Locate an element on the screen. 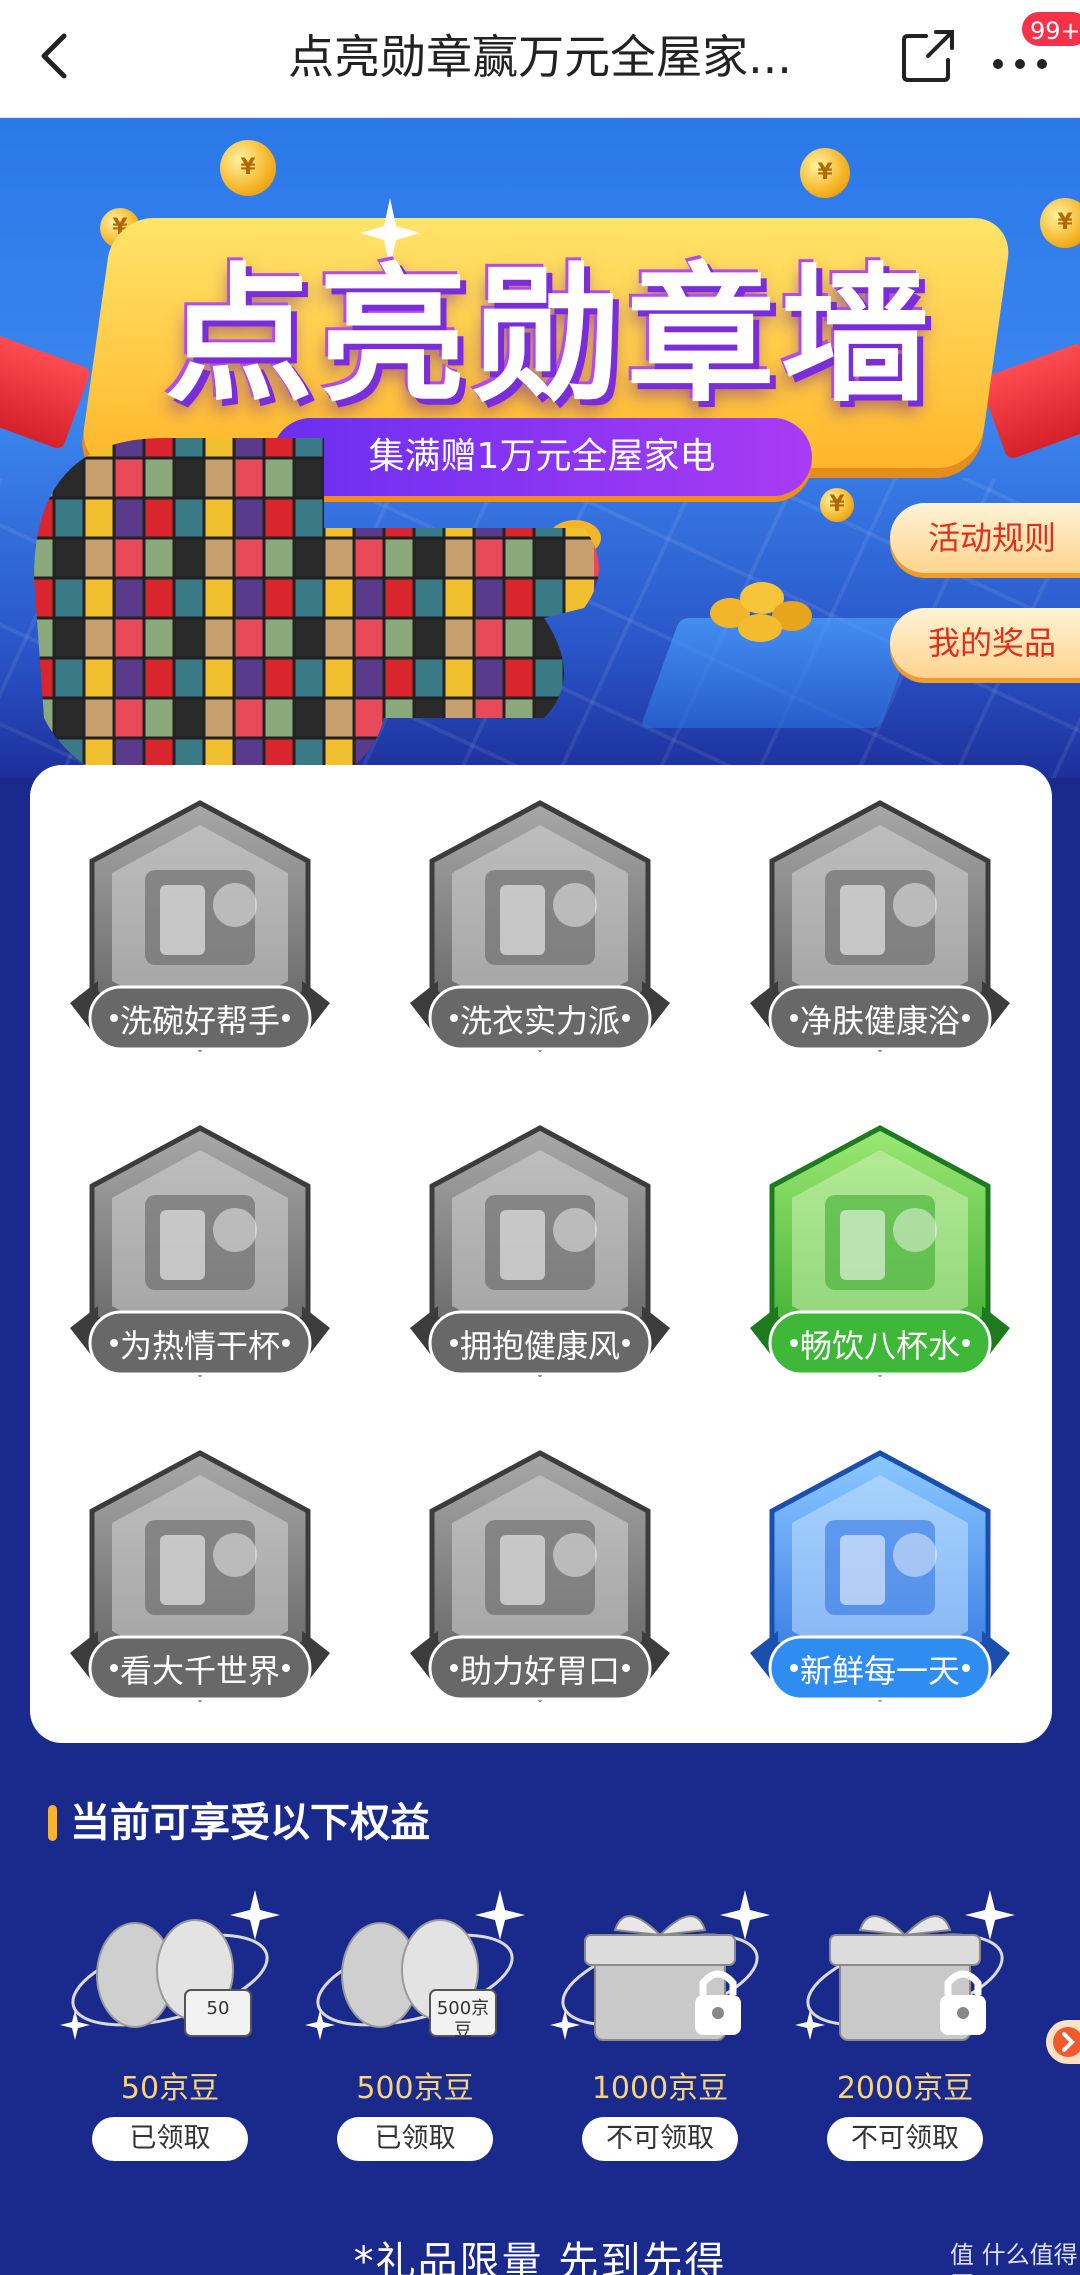  badge-item: 为热情干杯 is located at coordinates (200, 1260).